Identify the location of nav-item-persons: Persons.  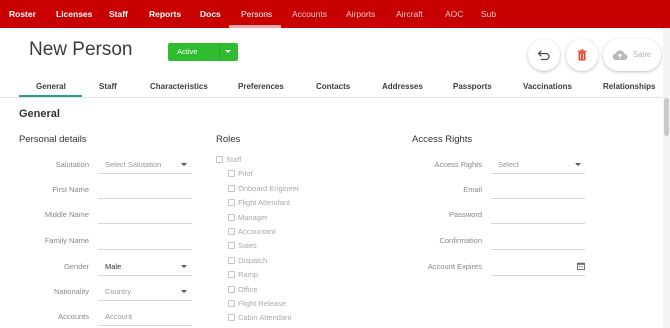
(256, 14).